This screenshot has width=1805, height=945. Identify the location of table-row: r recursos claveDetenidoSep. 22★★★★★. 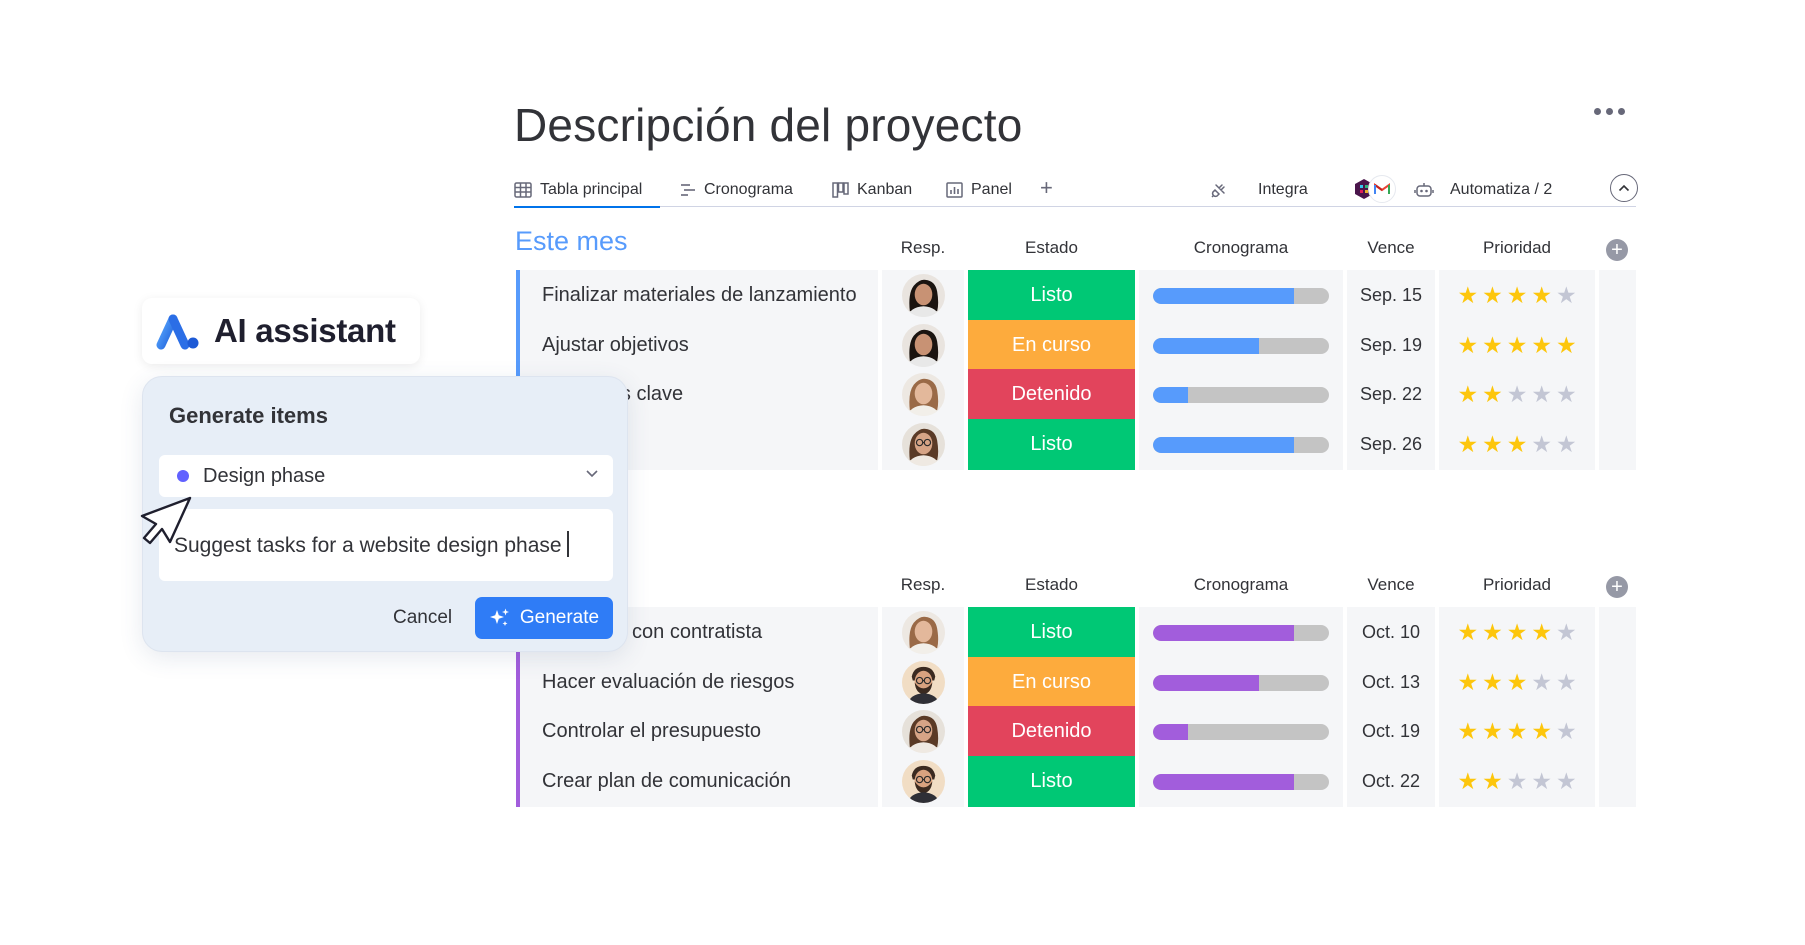
(1076, 394).